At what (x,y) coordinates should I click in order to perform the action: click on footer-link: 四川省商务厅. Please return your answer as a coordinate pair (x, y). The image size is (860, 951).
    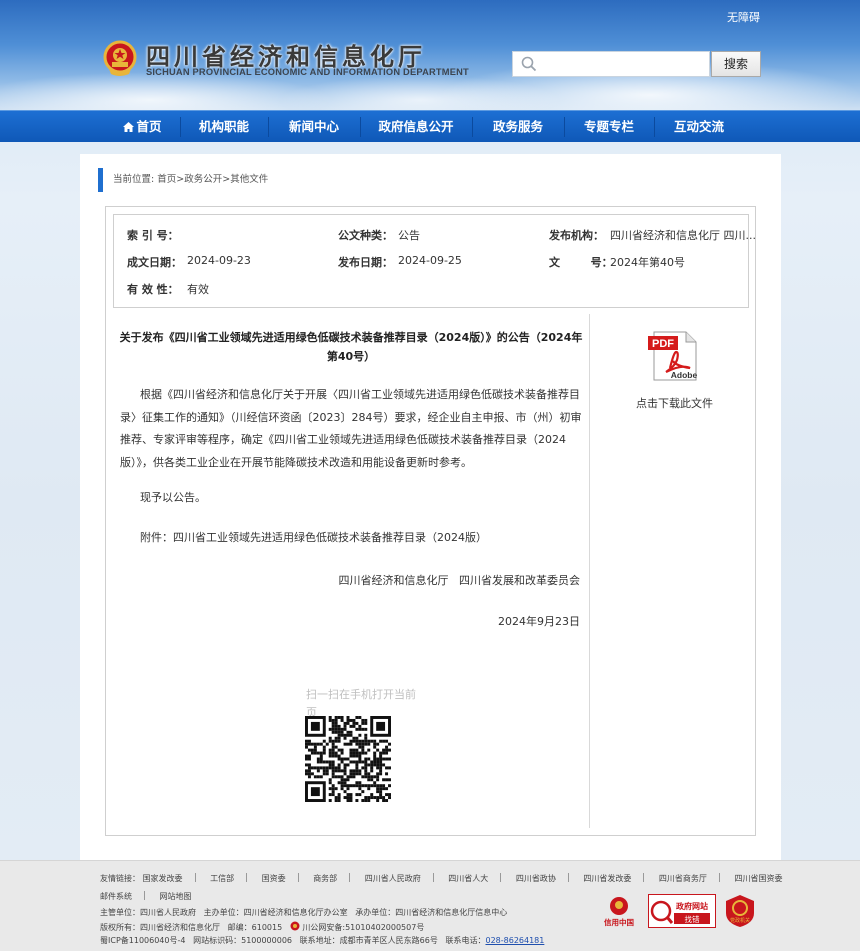
    Looking at the image, I should click on (683, 878).